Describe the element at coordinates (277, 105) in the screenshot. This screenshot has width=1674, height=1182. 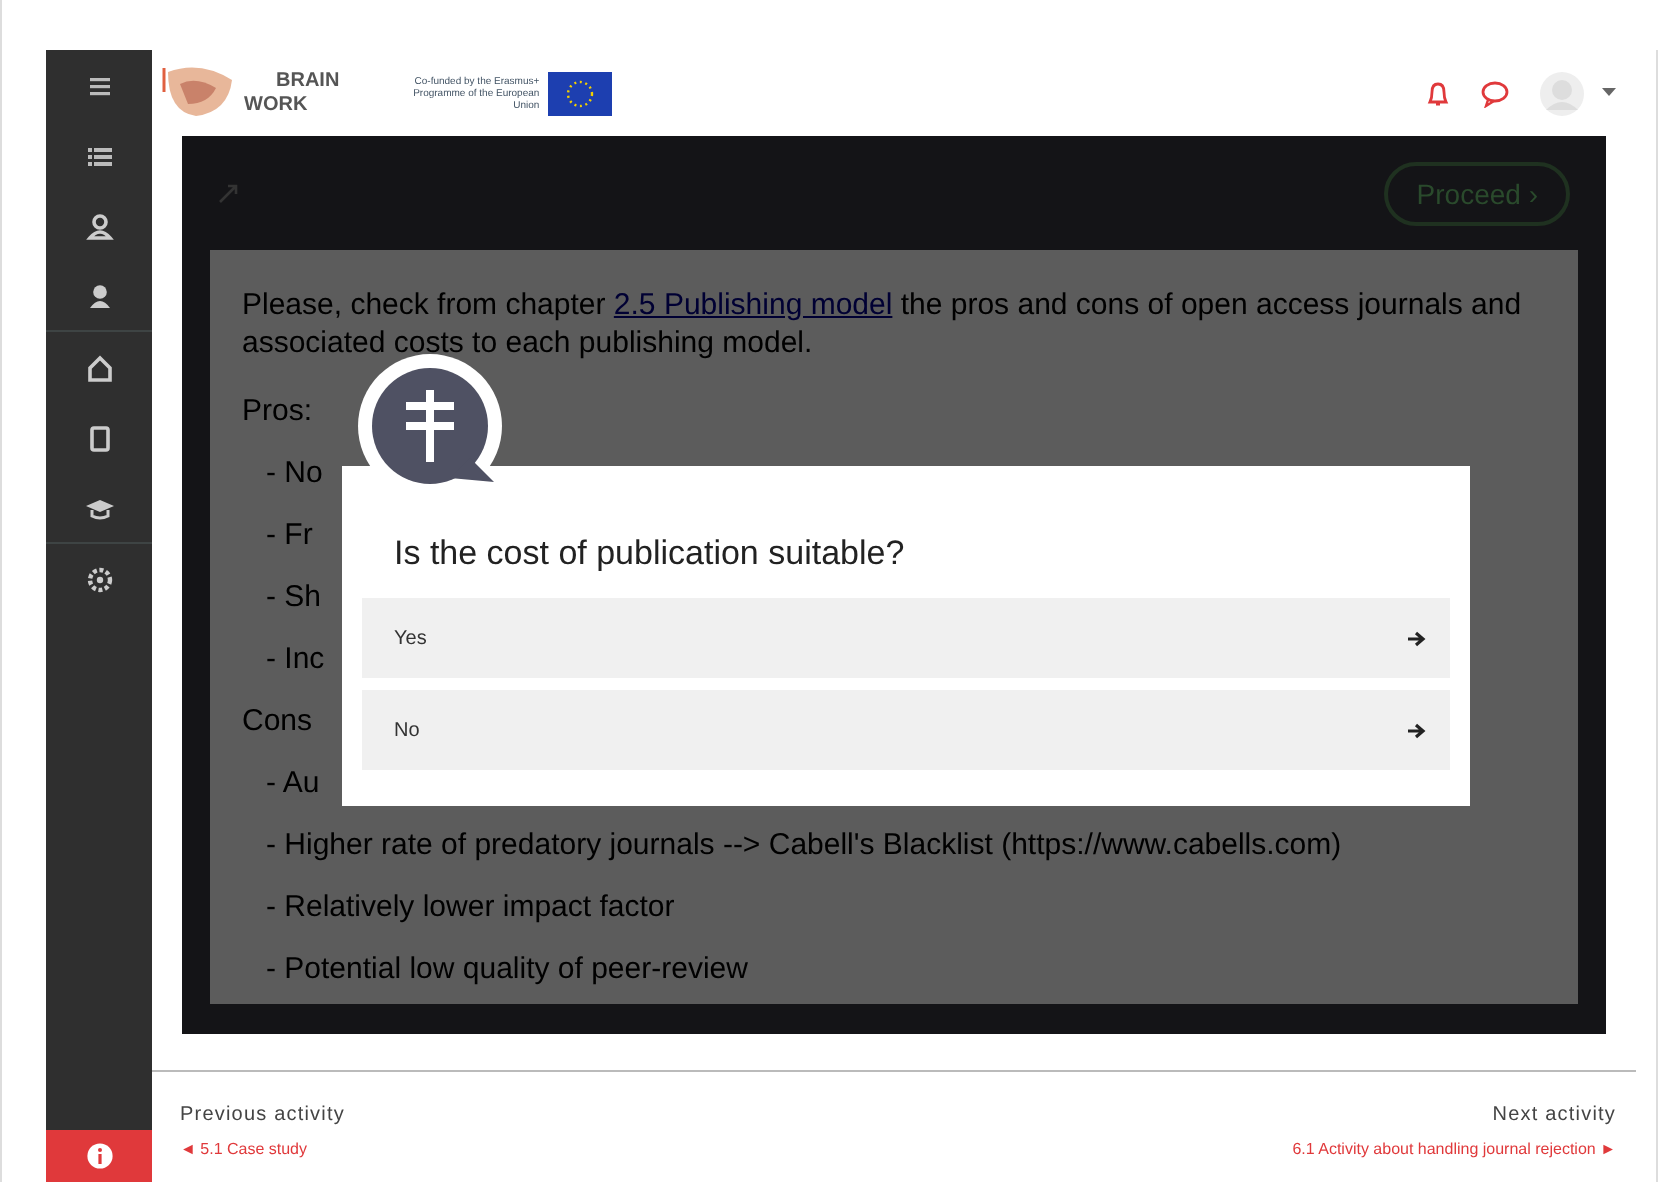
I see `logo-text: WORK` at that location.